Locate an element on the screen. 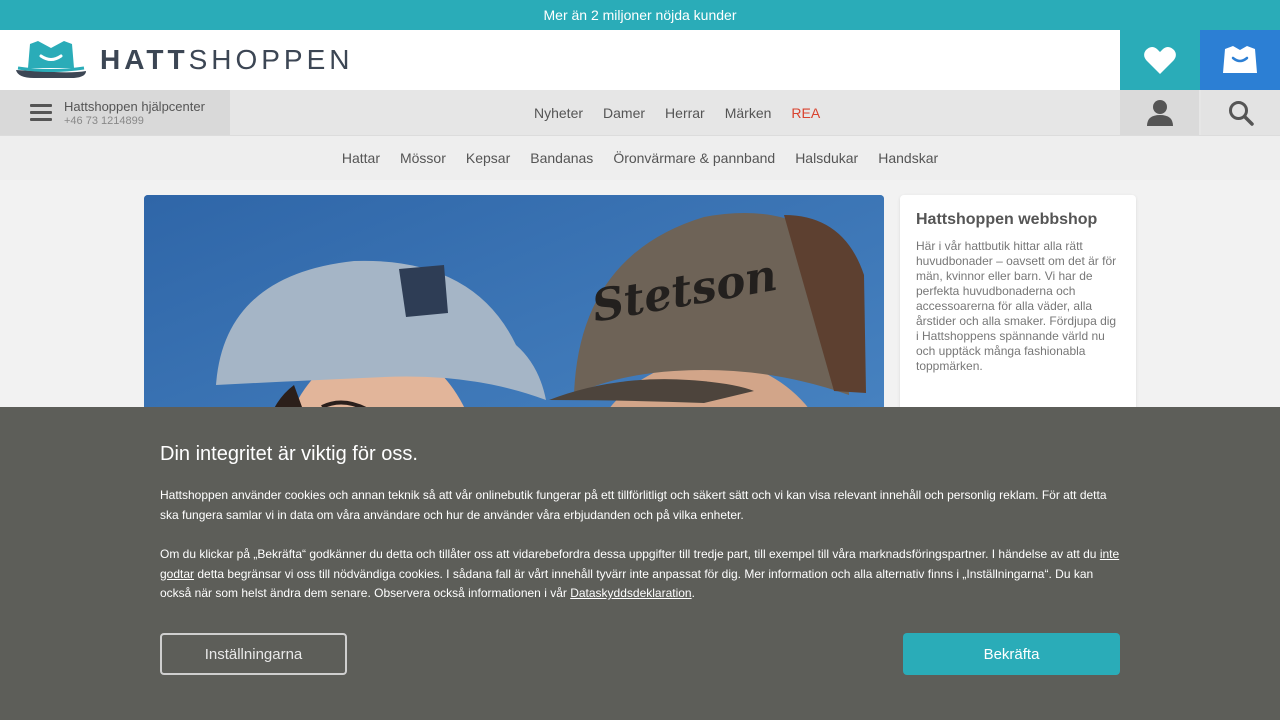 This screenshot has height=720, width=1280. cookie-title: Din integritet är viktig för oss. is located at coordinates (289, 454).